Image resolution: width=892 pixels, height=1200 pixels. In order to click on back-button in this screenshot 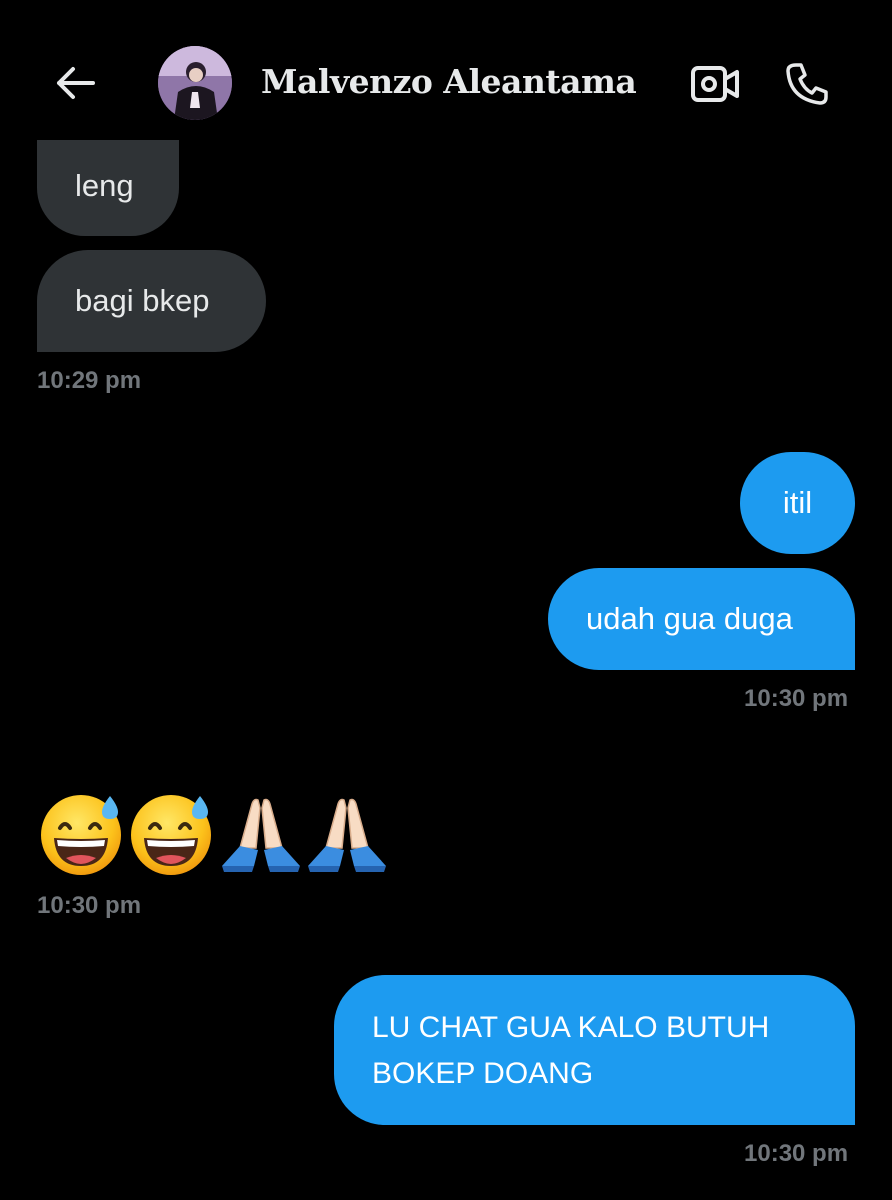, I will do `click(75, 83)`.